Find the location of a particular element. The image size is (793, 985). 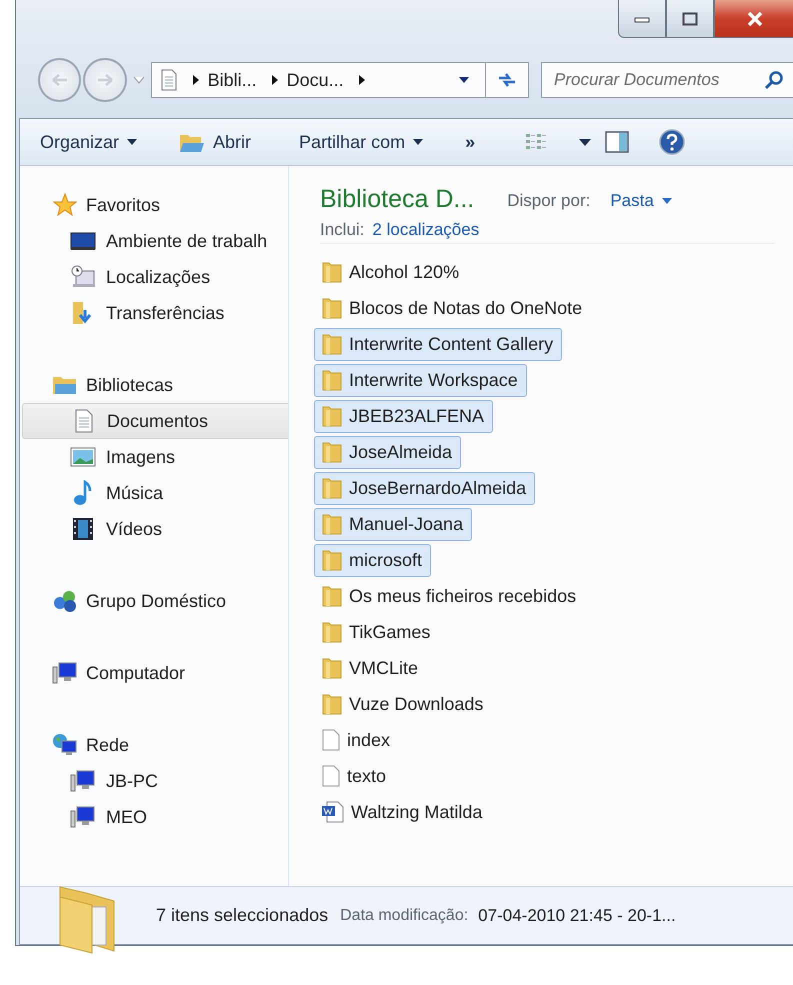

more-button: » is located at coordinates (470, 142).